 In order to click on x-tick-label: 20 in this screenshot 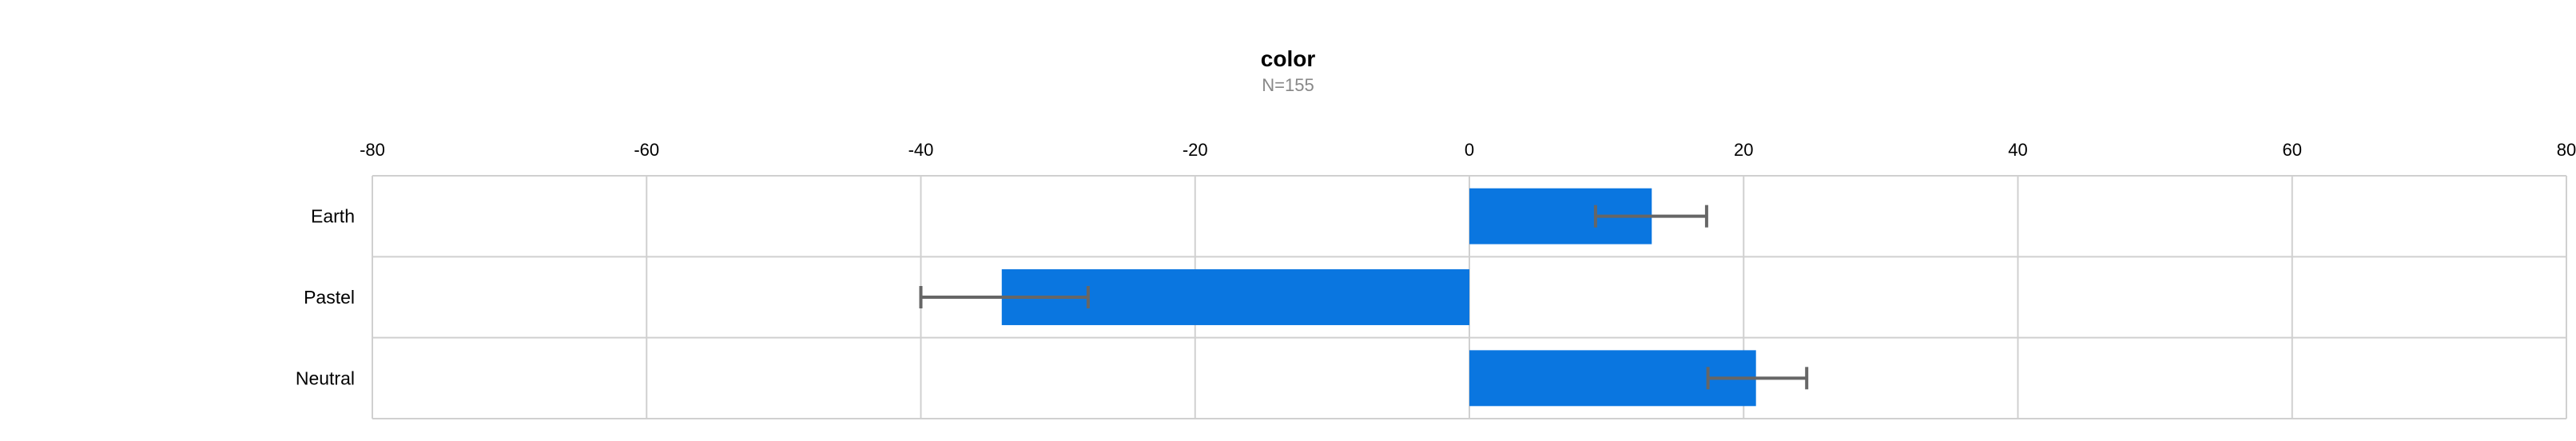, I will do `click(1743, 150)`.